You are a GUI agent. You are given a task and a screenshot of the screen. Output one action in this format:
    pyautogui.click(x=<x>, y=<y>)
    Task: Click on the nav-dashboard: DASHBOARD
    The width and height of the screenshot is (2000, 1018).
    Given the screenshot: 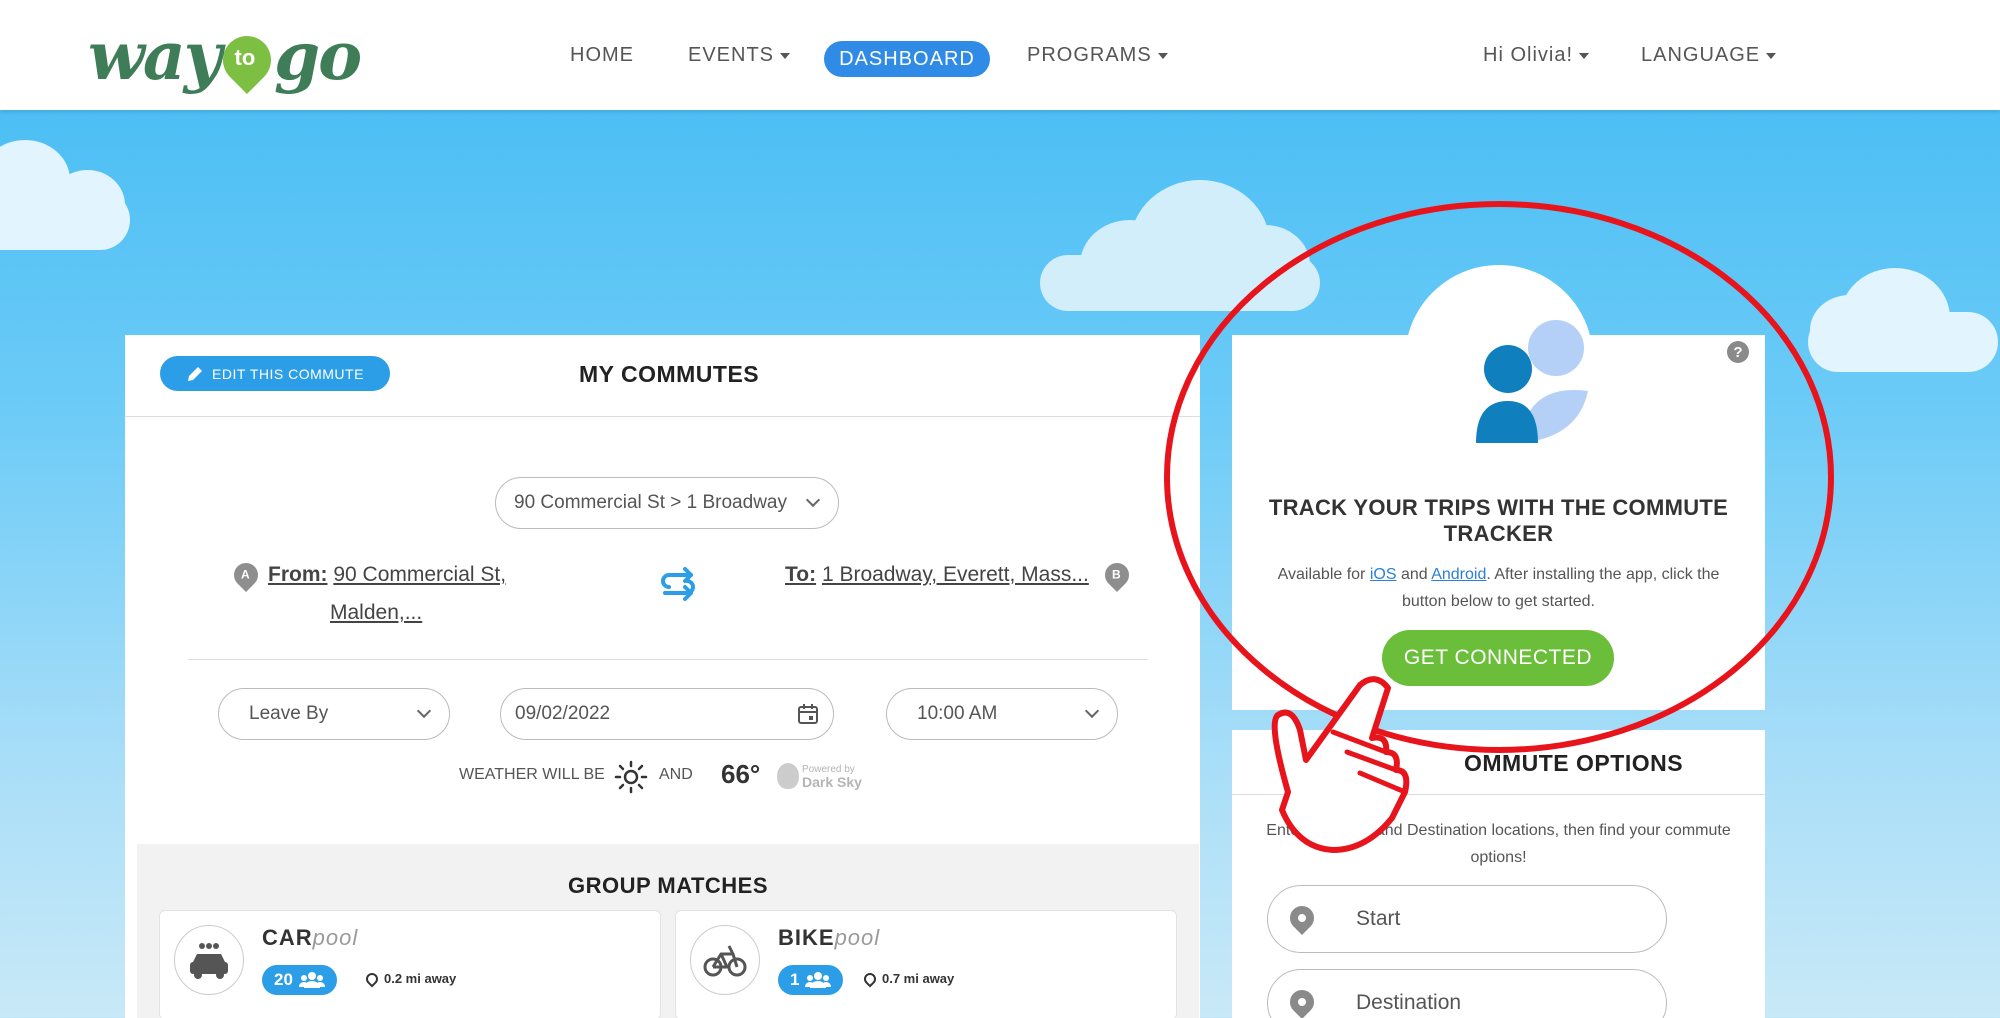 What is the action you would take?
    pyautogui.click(x=907, y=59)
    